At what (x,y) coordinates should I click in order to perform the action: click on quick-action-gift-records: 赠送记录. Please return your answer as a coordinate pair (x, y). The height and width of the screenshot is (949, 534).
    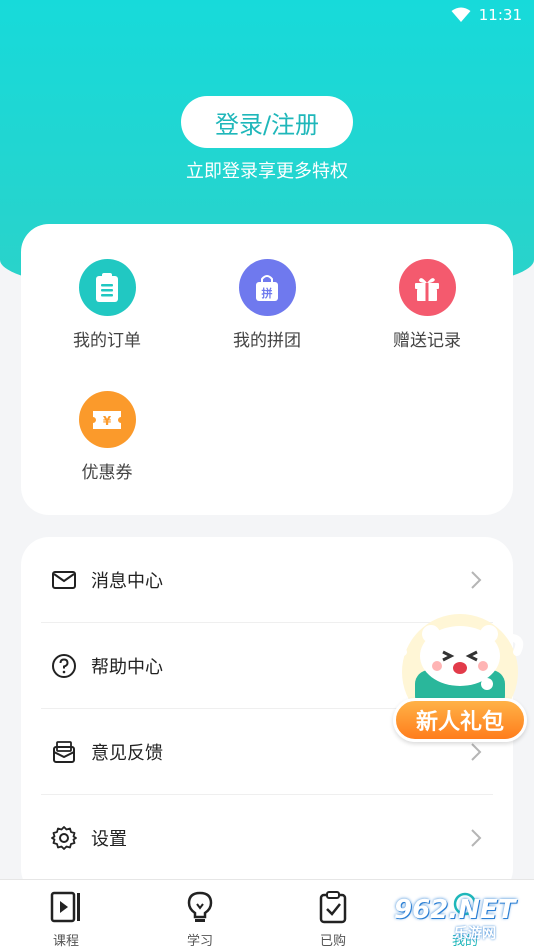
    Looking at the image, I should click on (427, 305).